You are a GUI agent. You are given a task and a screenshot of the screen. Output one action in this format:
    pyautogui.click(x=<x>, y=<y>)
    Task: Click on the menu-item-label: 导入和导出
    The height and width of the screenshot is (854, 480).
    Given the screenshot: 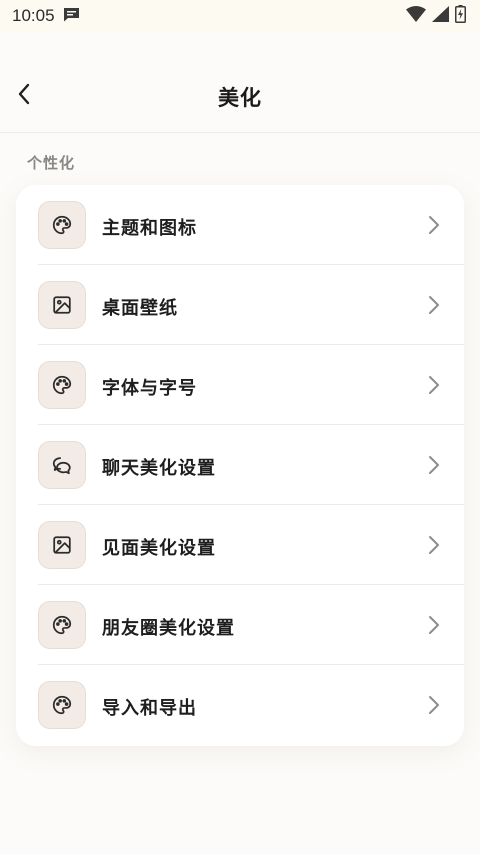 What is the action you would take?
    pyautogui.click(x=149, y=708)
    